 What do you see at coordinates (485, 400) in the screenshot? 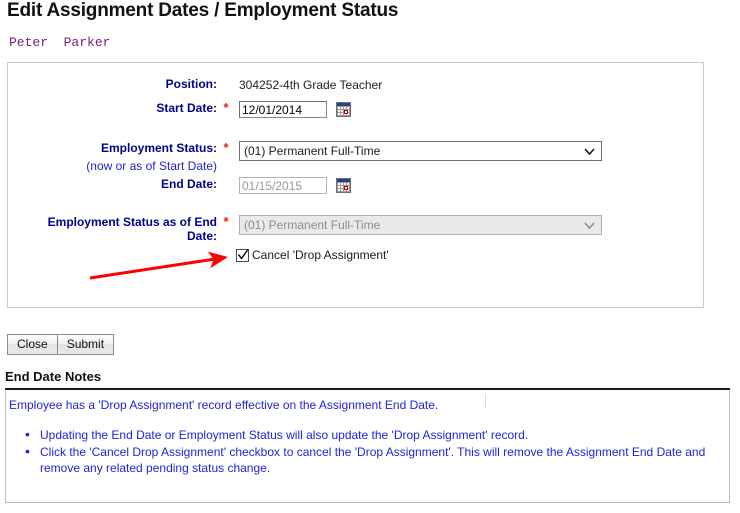
I see `text-caret-artifact` at bounding box center [485, 400].